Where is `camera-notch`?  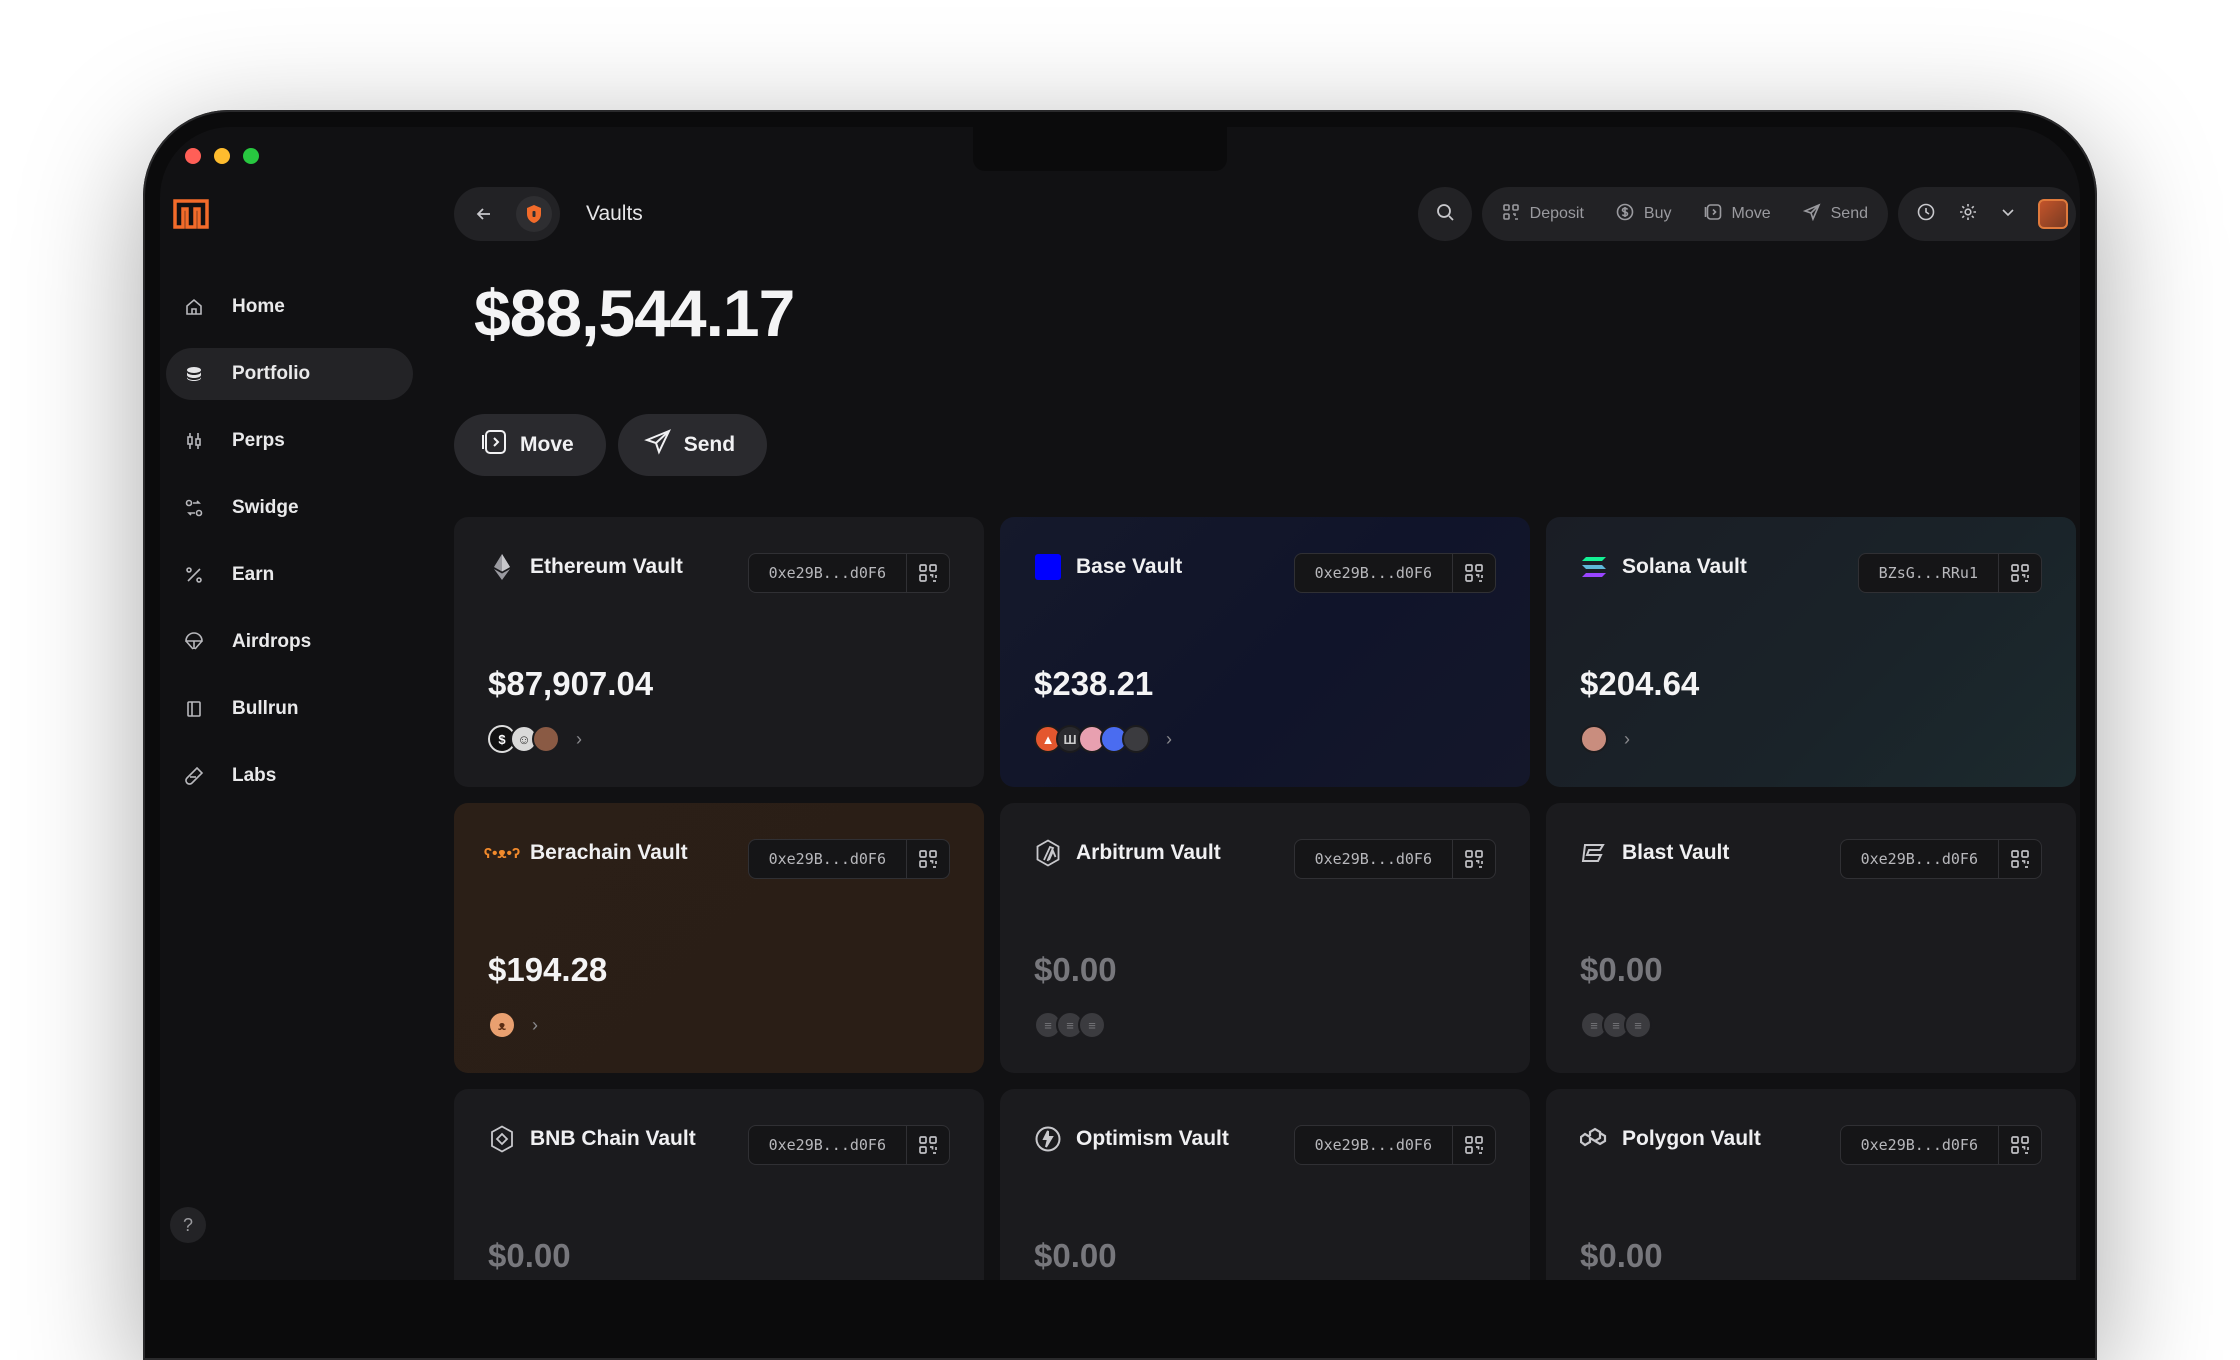 camera-notch is located at coordinates (1100, 149).